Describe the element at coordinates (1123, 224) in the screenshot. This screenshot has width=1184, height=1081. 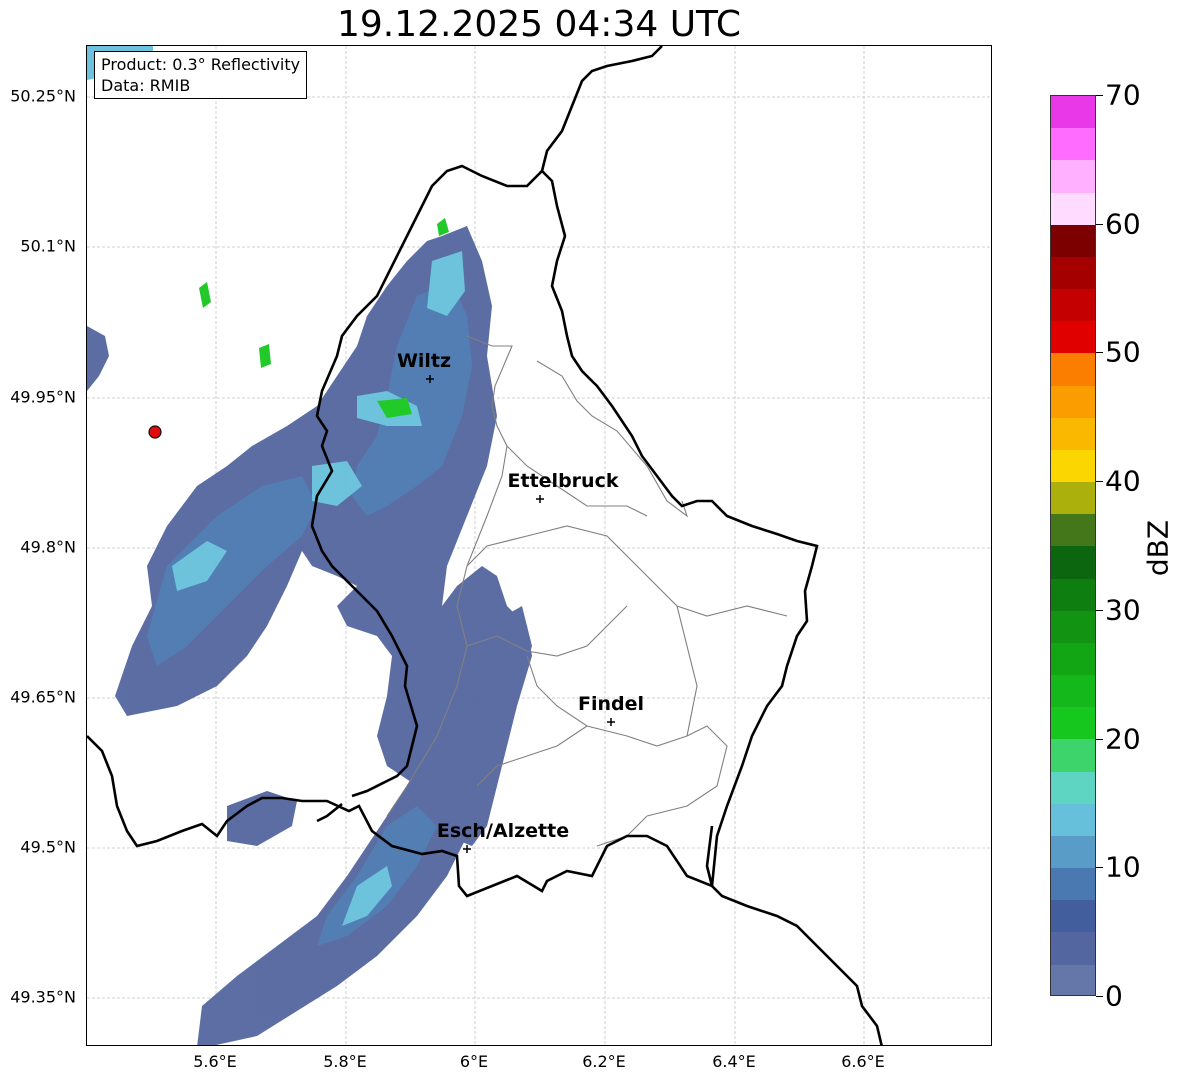
I see `colorbar-tick-label: 60` at that location.